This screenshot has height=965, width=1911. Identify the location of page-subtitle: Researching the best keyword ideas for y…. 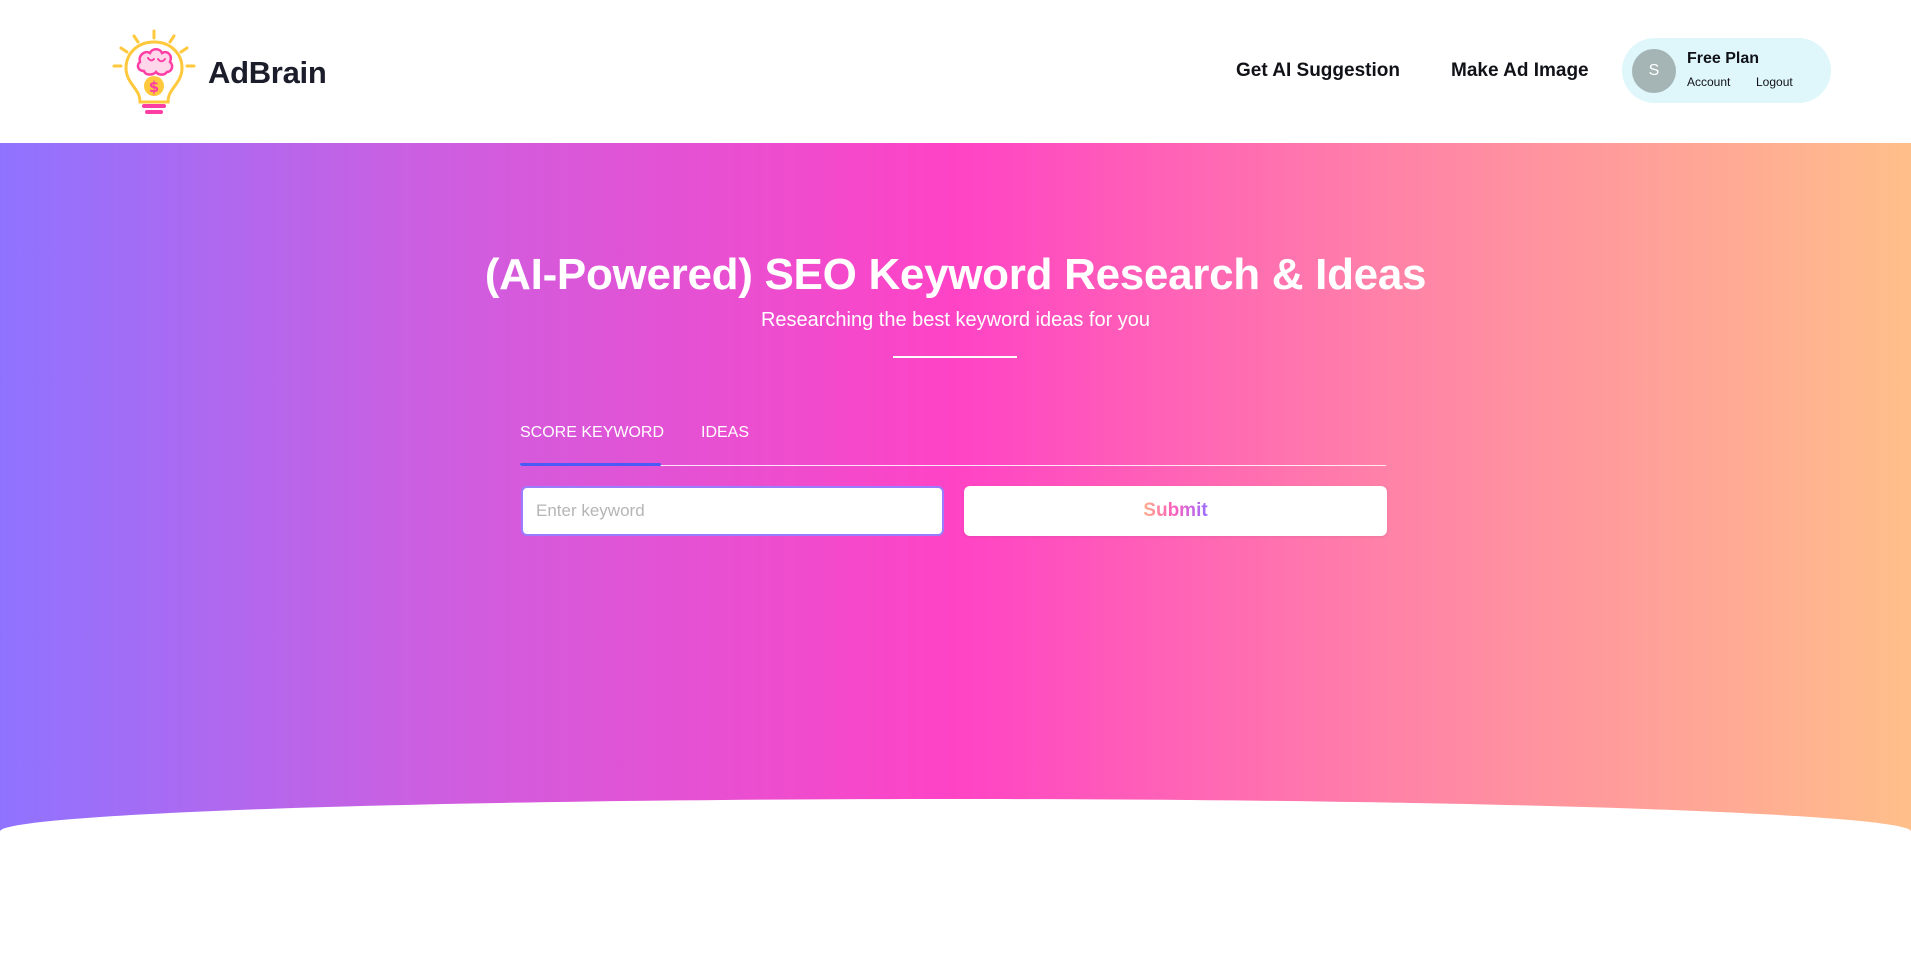
(955, 320).